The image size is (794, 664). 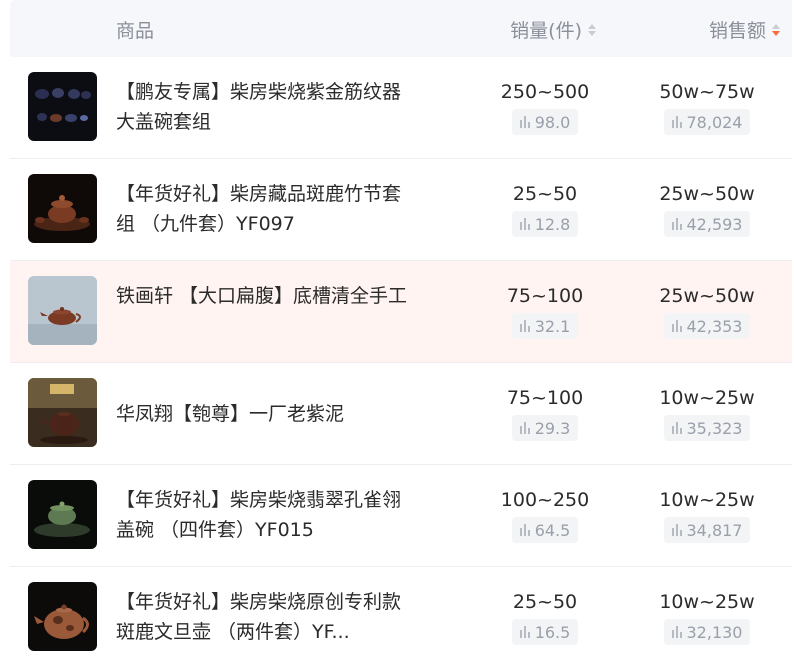 What do you see at coordinates (552, 224) in the screenshot?
I see `sales-volume-index-value: 12.8` at bounding box center [552, 224].